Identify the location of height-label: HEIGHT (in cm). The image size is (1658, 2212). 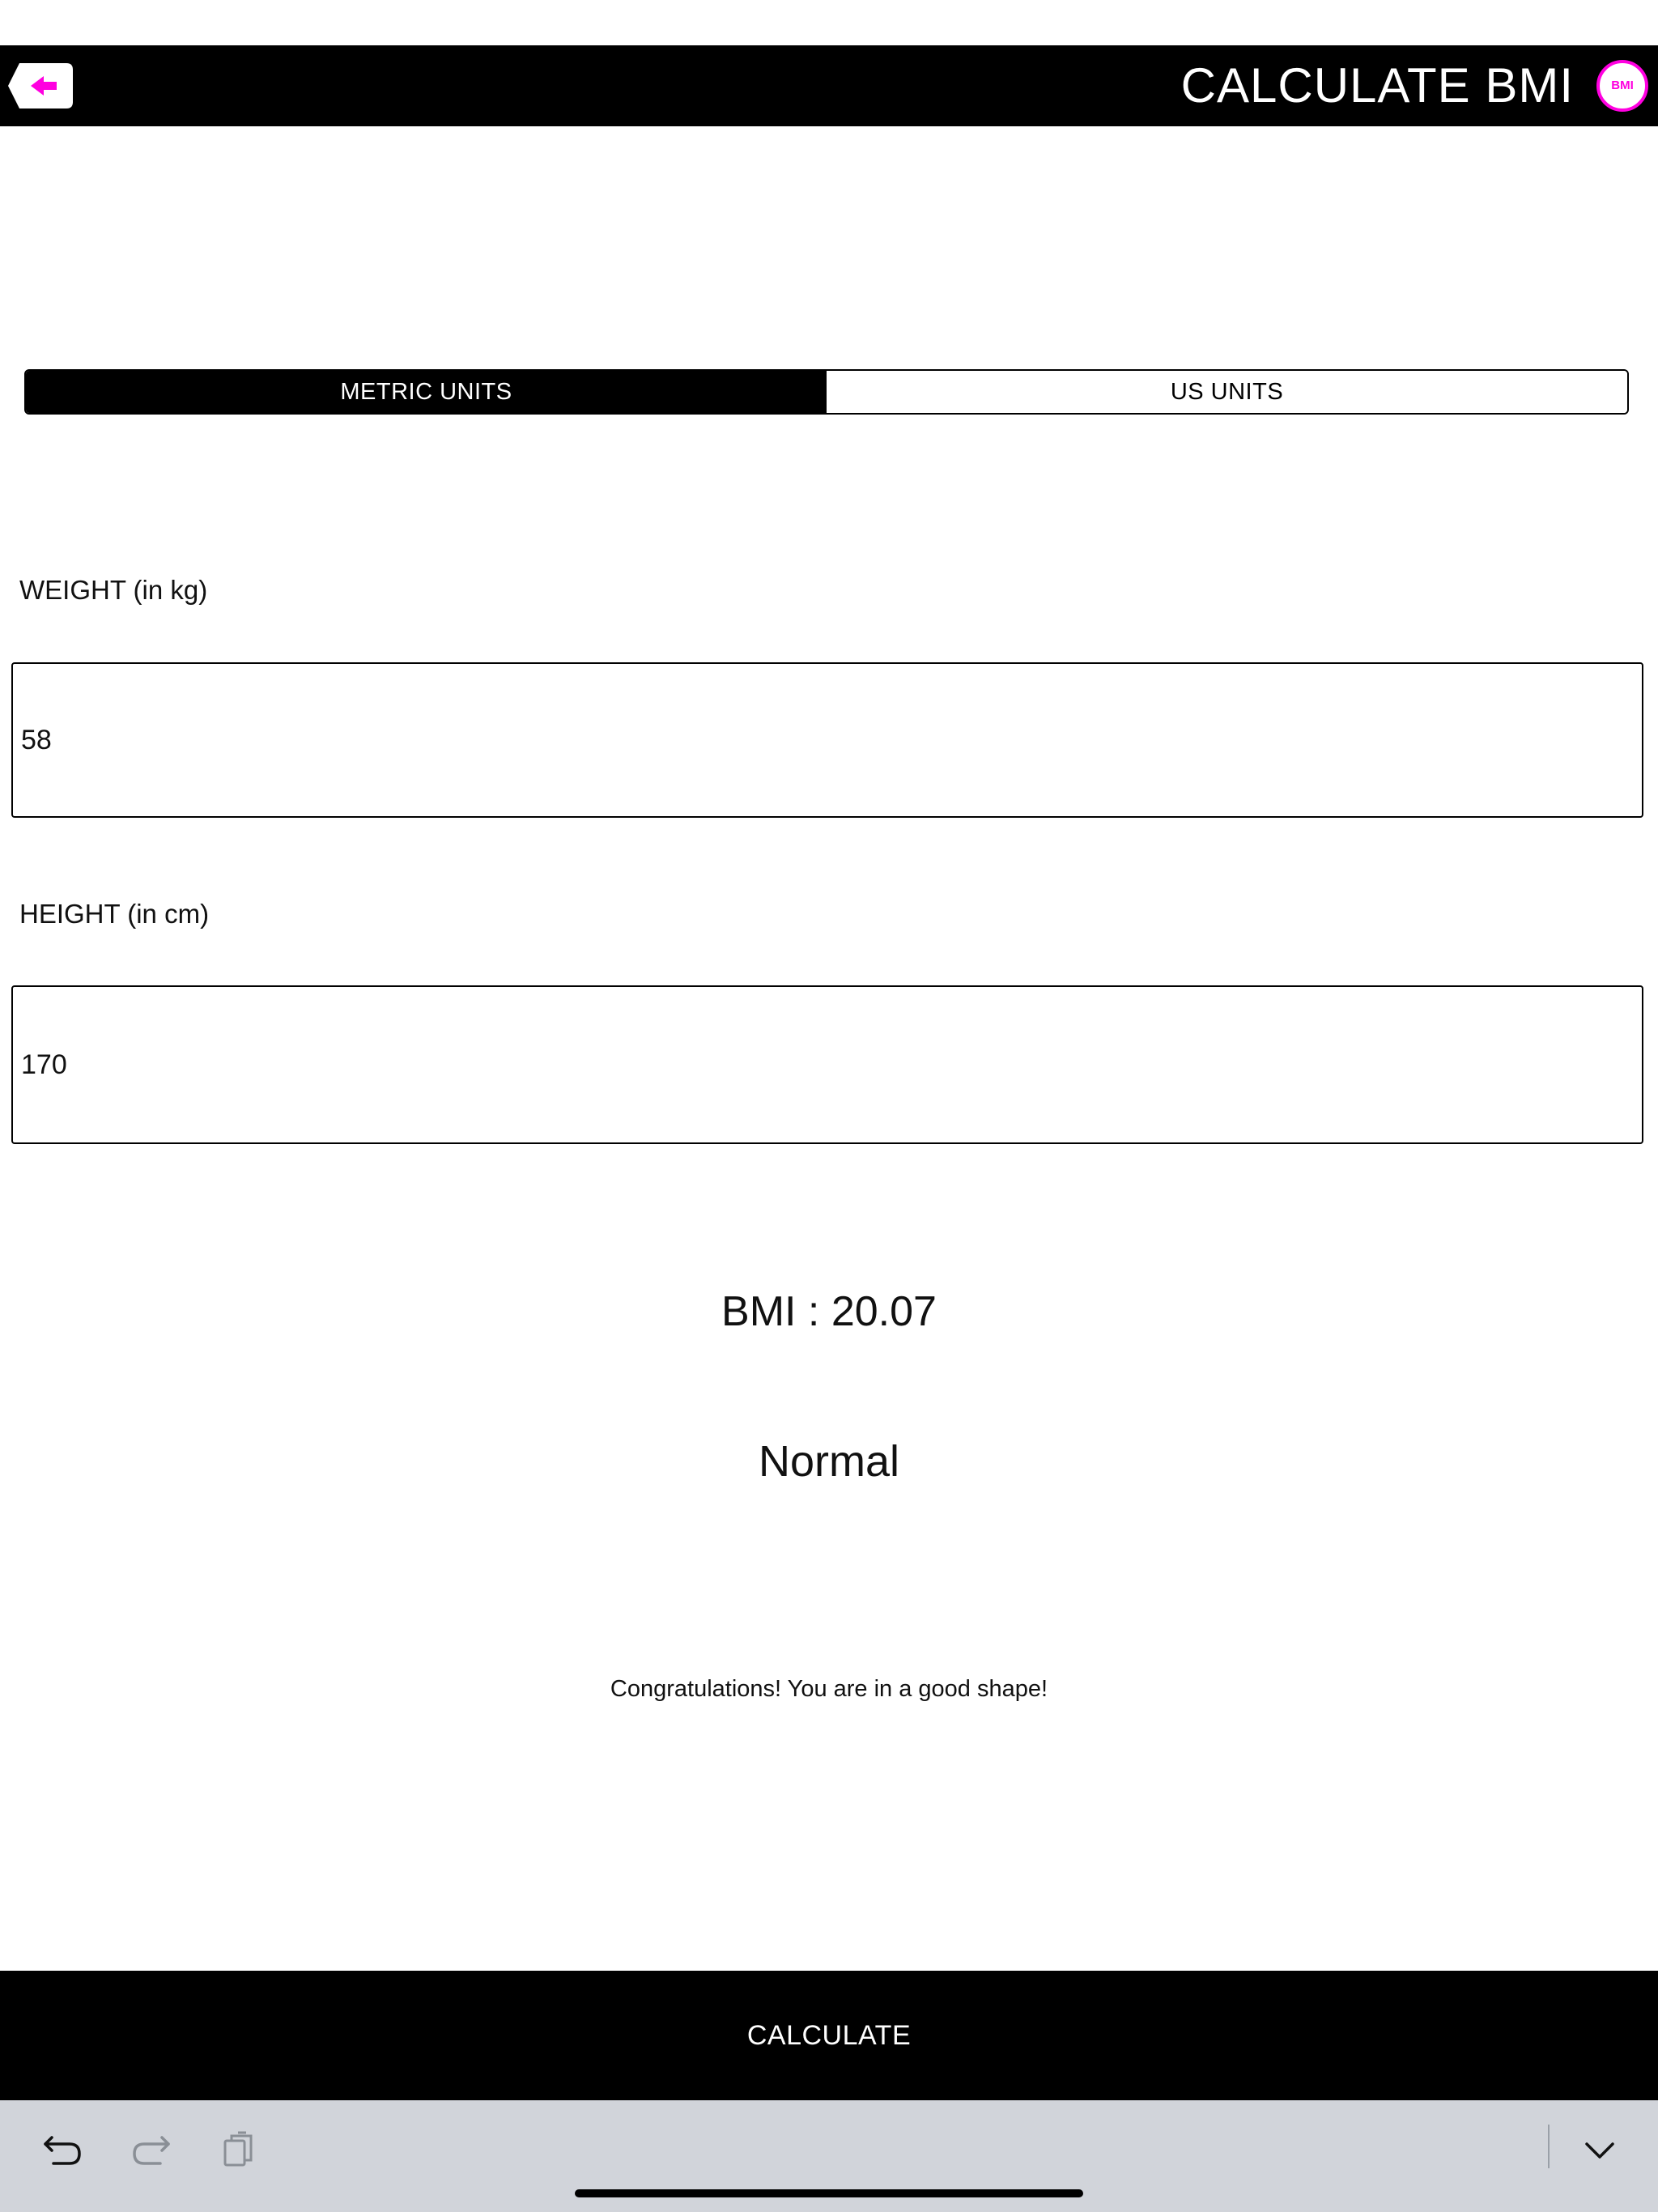
(114, 914).